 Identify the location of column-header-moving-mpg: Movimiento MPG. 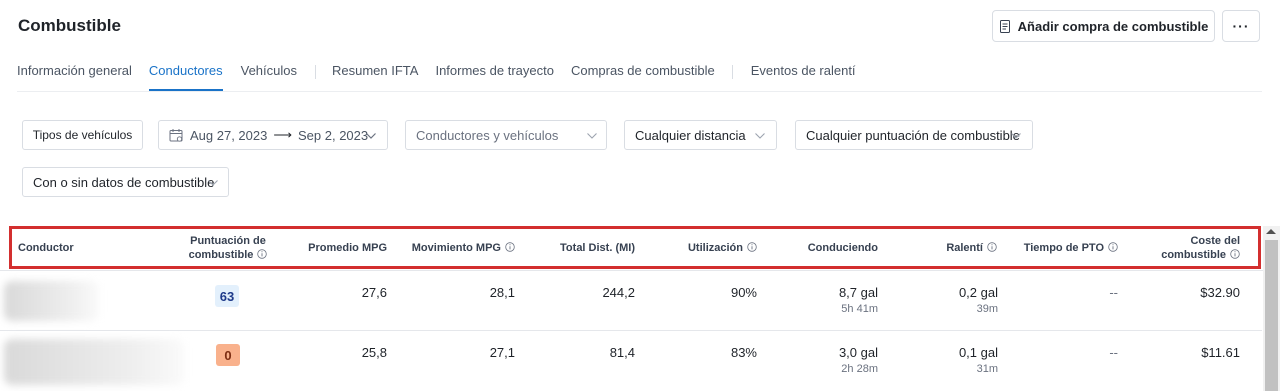
(454, 248).